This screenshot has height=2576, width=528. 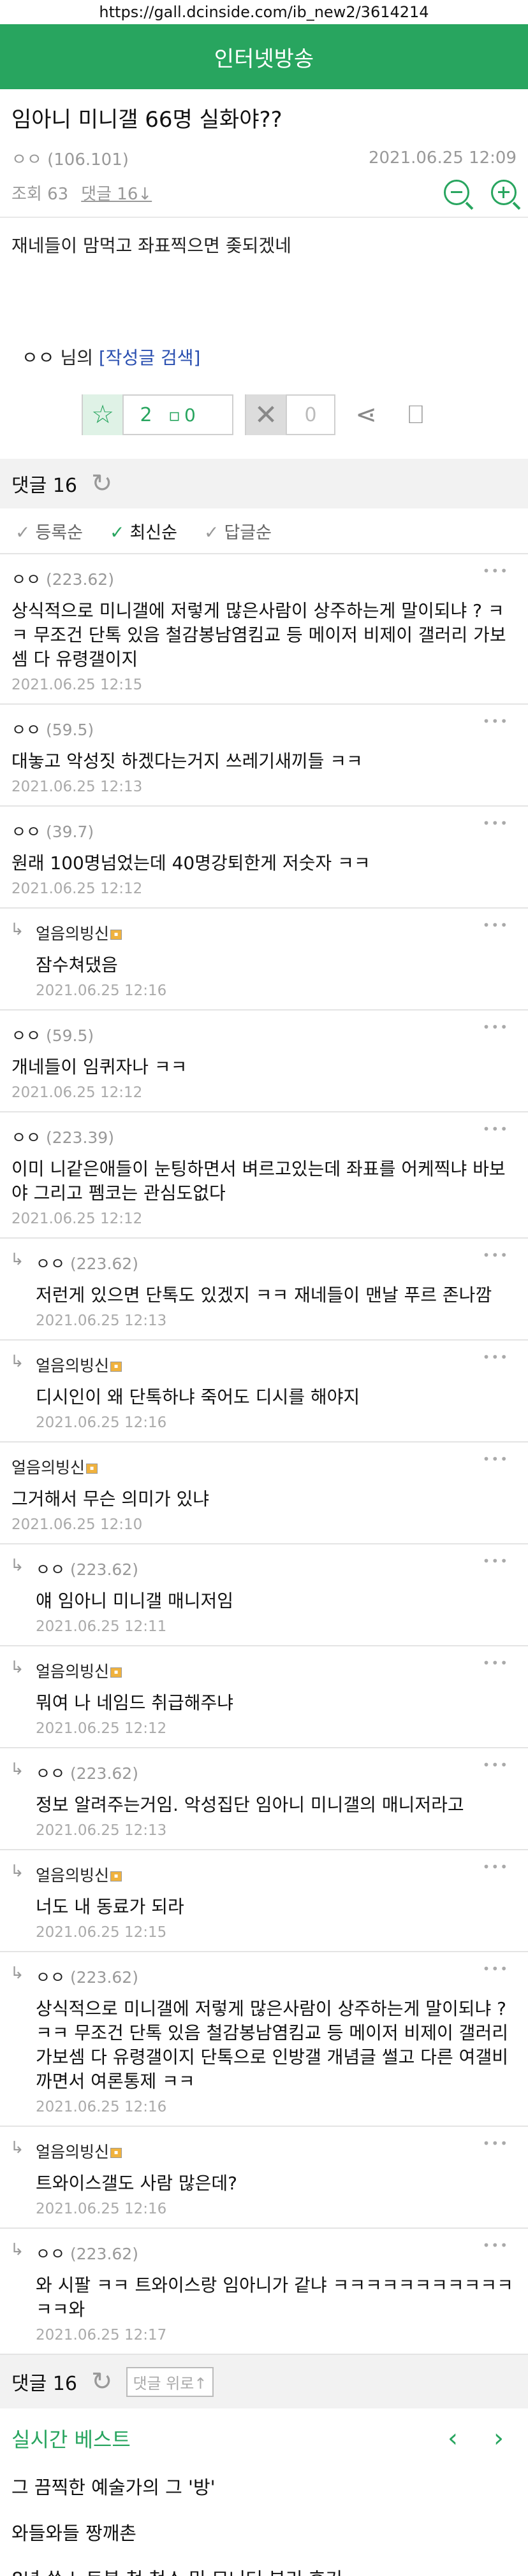 I want to click on footer-comment-count: 댓글 16, so click(x=44, y=2384).